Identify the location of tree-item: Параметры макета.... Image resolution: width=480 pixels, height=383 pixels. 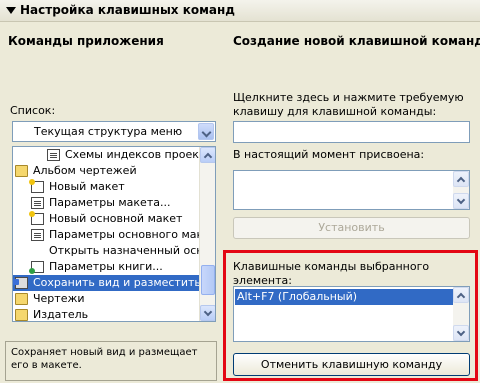
(106, 203).